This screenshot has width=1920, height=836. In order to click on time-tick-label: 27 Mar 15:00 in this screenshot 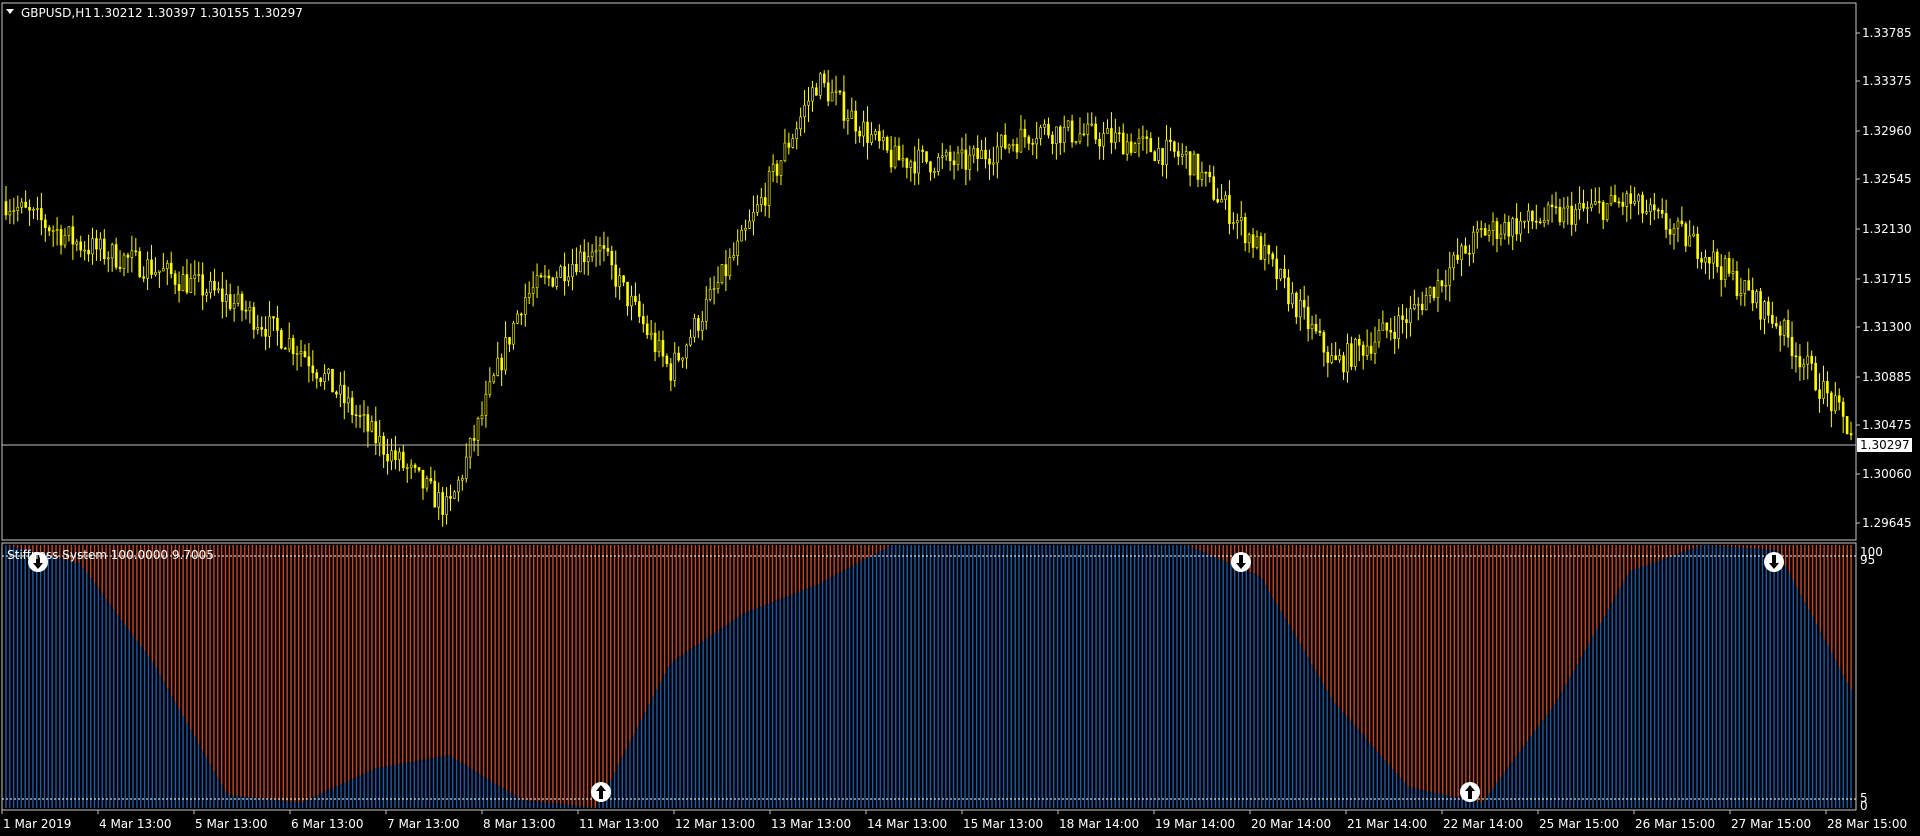, I will do `click(1771, 824)`.